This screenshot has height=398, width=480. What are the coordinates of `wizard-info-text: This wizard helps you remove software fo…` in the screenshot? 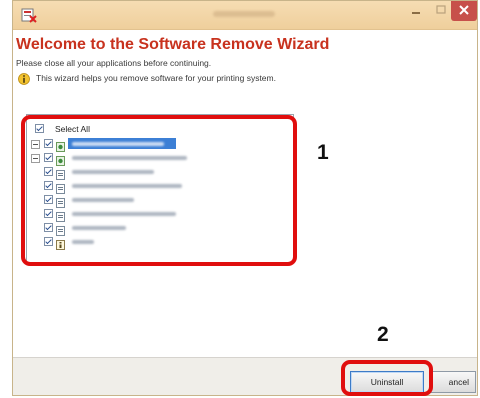 It's located at (156, 78).